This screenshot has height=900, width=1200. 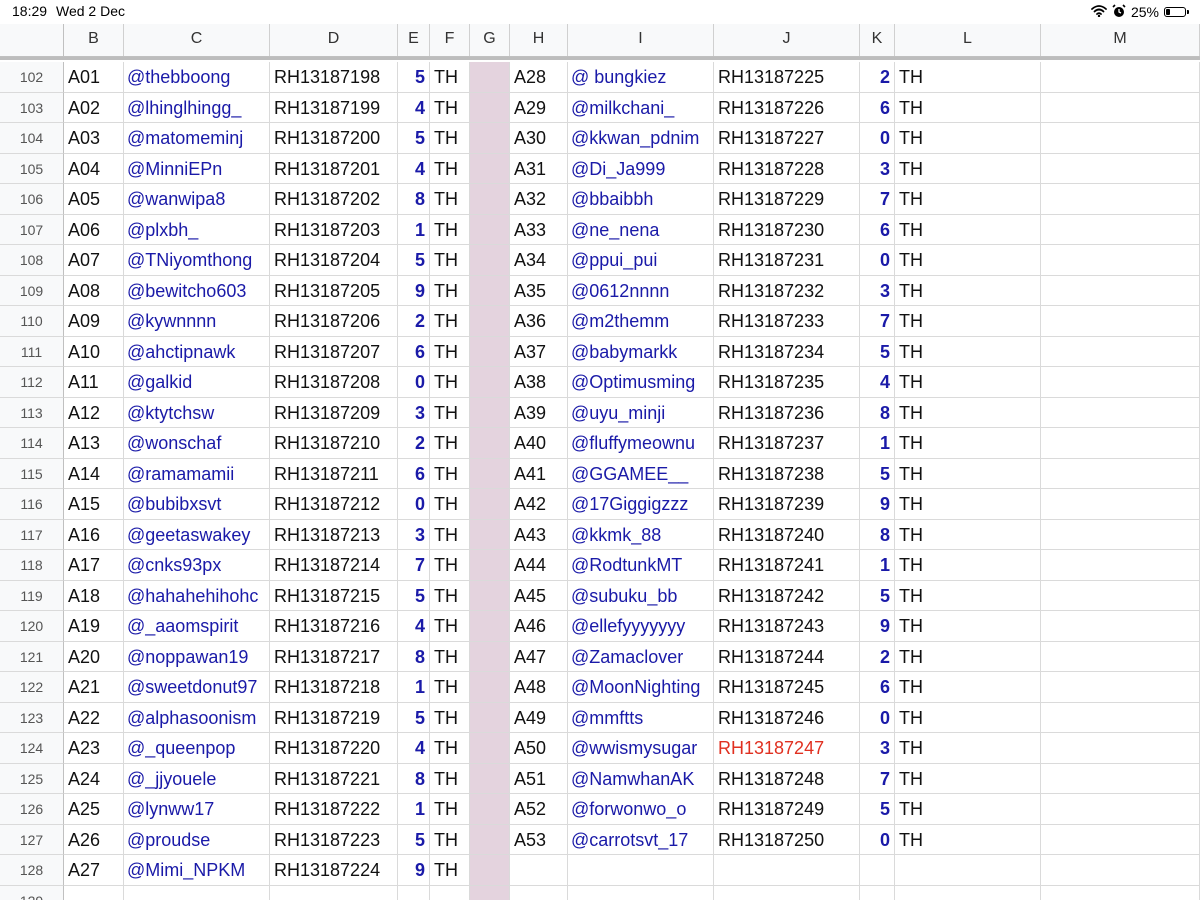 What do you see at coordinates (787, 839) in the screenshot?
I see `cell-j: RH13187250` at bounding box center [787, 839].